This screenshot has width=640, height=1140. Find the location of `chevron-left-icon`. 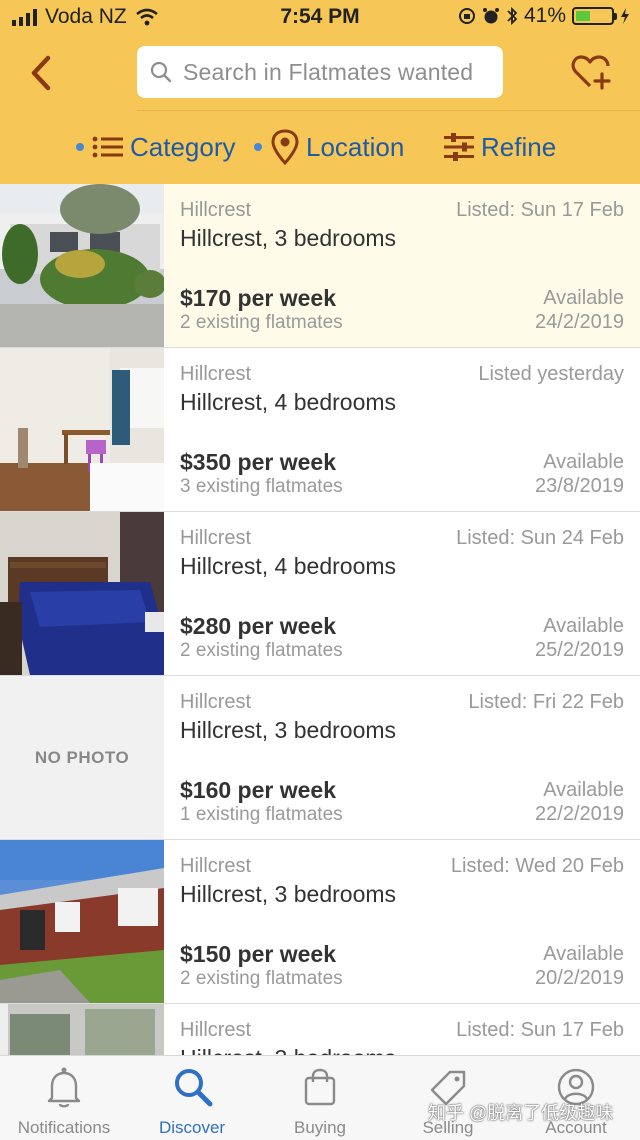

chevron-left-icon is located at coordinates (41, 73).